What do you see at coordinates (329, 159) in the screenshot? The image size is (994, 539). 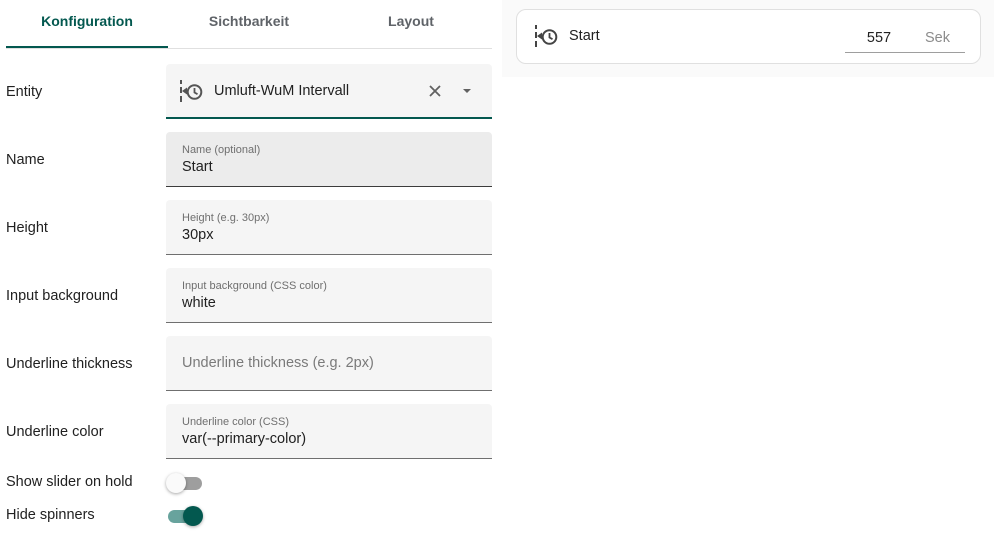 I see `name-field: Name (optional) Start` at bounding box center [329, 159].